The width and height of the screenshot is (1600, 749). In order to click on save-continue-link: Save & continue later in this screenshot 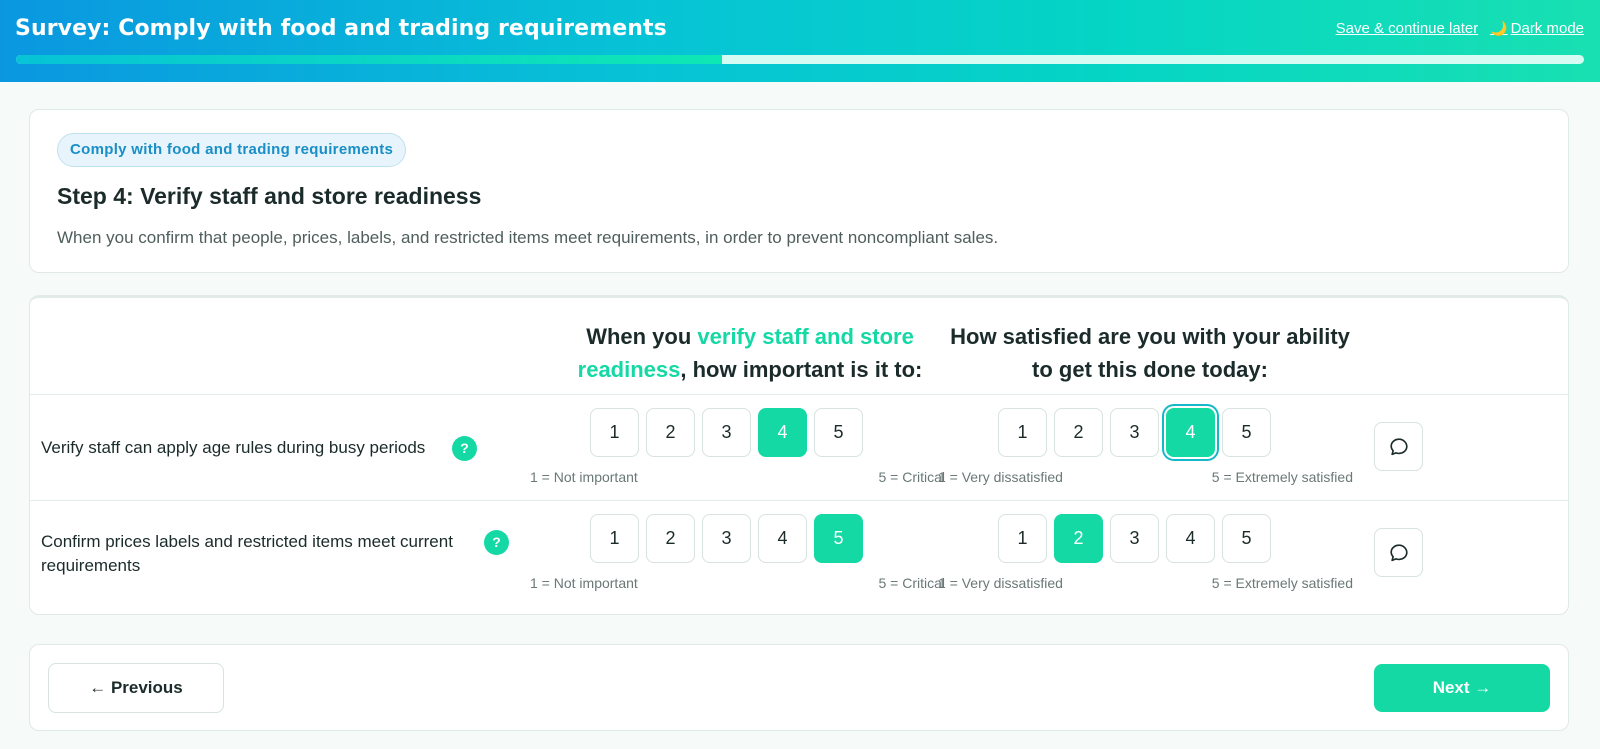, I will do `click(1407, 28)`.